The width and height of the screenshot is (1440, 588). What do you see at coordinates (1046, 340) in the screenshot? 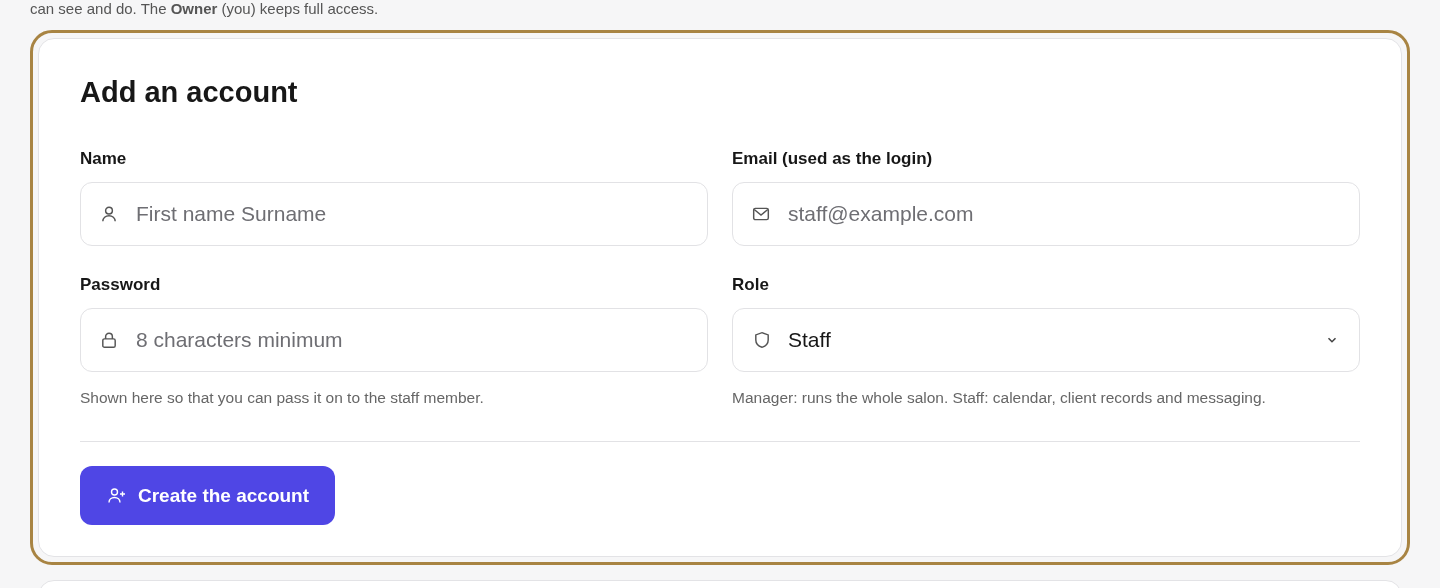
I see `role-select: Staff` at bounding box center [1046, 340].